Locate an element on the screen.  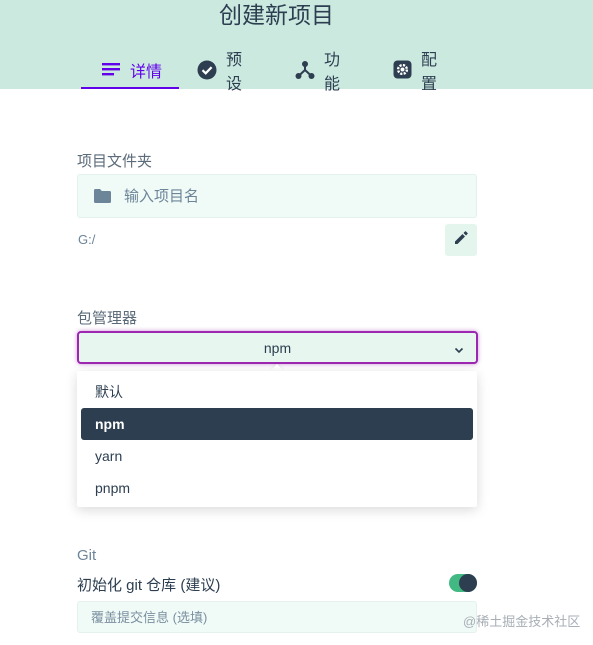
project-name-field is located at coordinates (277, 196).